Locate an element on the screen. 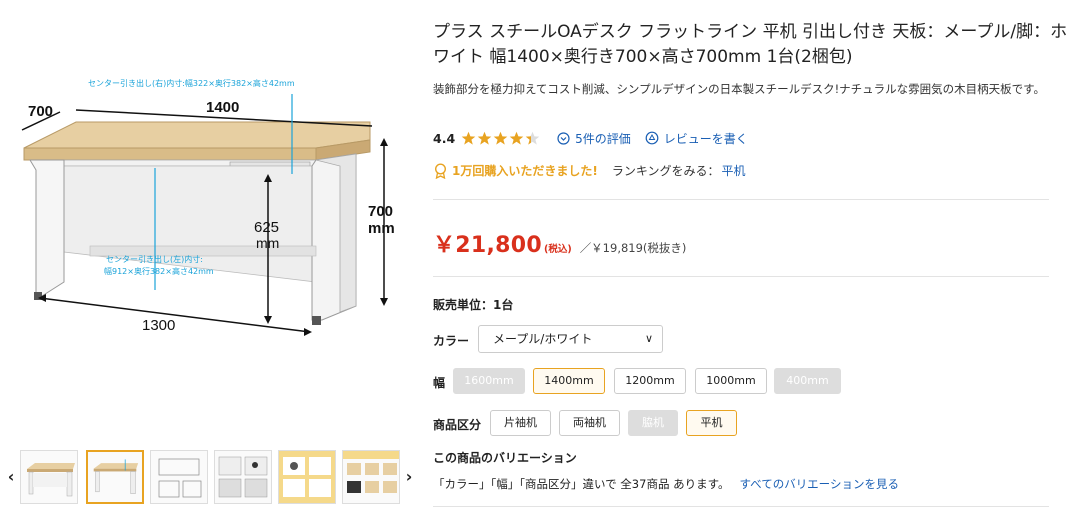 This screenshot has width=1080, height=516. rating-row: 4.4 5件の評価 レビューを書く is located at coordinates (590, 138).